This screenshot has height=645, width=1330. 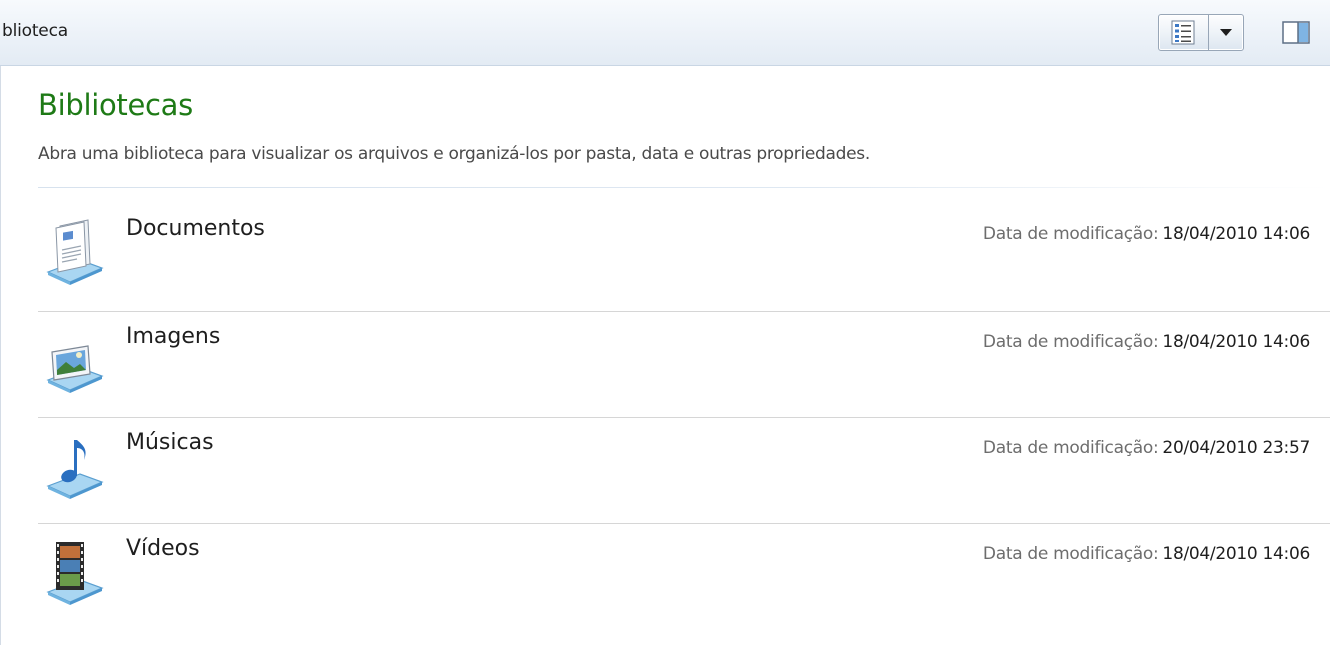 What do you see at coordinates (35, 31) in the screenshot?
I see `breadcrumb: blioteca` at bounding box center [35, 31].